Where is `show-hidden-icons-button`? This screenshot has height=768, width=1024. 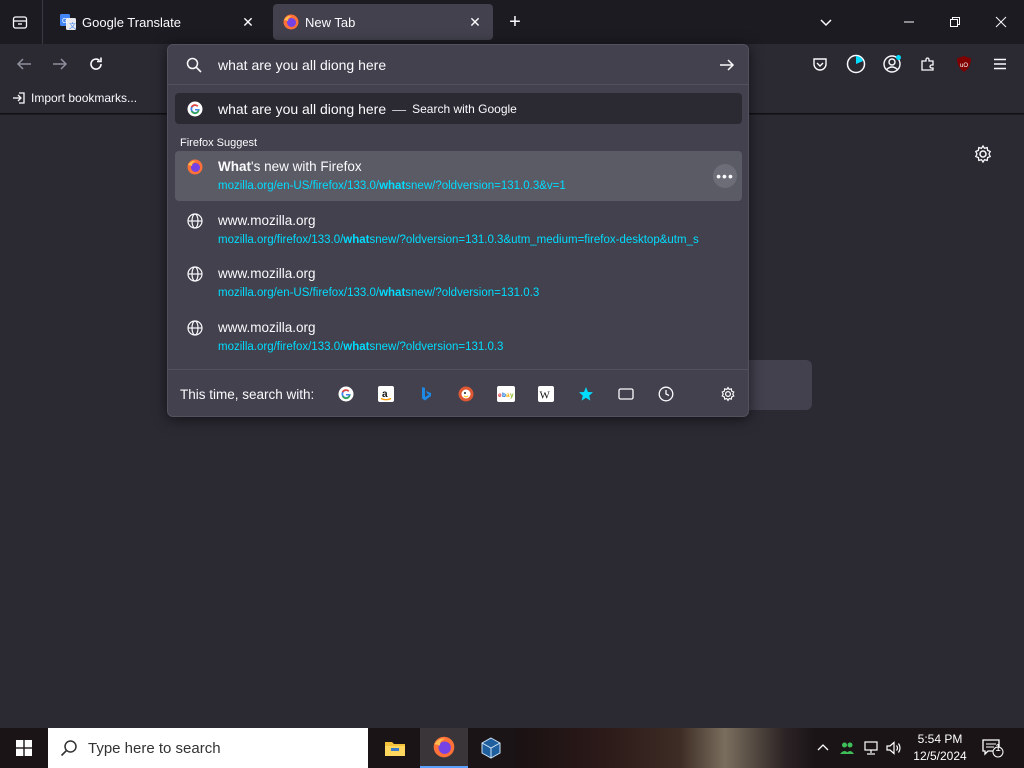 show-hidden-icons-button is located at coordinates (823, 748).